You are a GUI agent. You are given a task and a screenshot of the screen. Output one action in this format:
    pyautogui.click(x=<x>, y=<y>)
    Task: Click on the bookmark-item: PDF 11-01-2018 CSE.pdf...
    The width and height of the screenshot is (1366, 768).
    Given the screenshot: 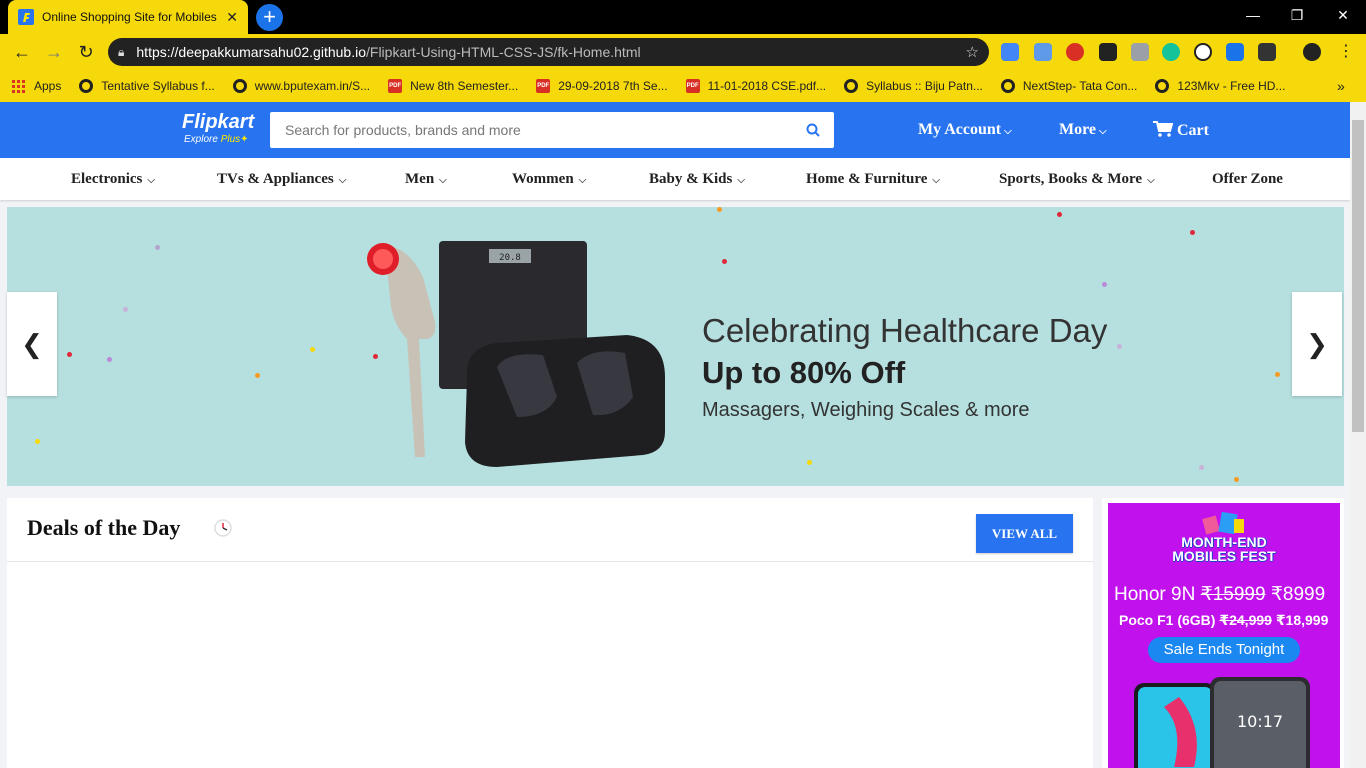 What is the action you would take?
    pyautogui.click(x=756, y=86)
    